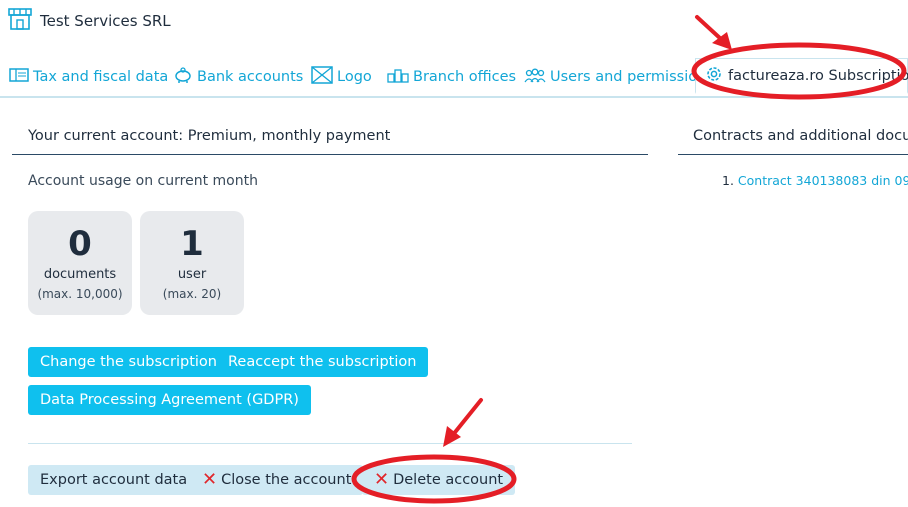 This screenshot has width=908, height=507. What do you see at coordinates (728, 180) in the screenshot?
I see `contract-number: 1.` at bounding box center [728, 180].